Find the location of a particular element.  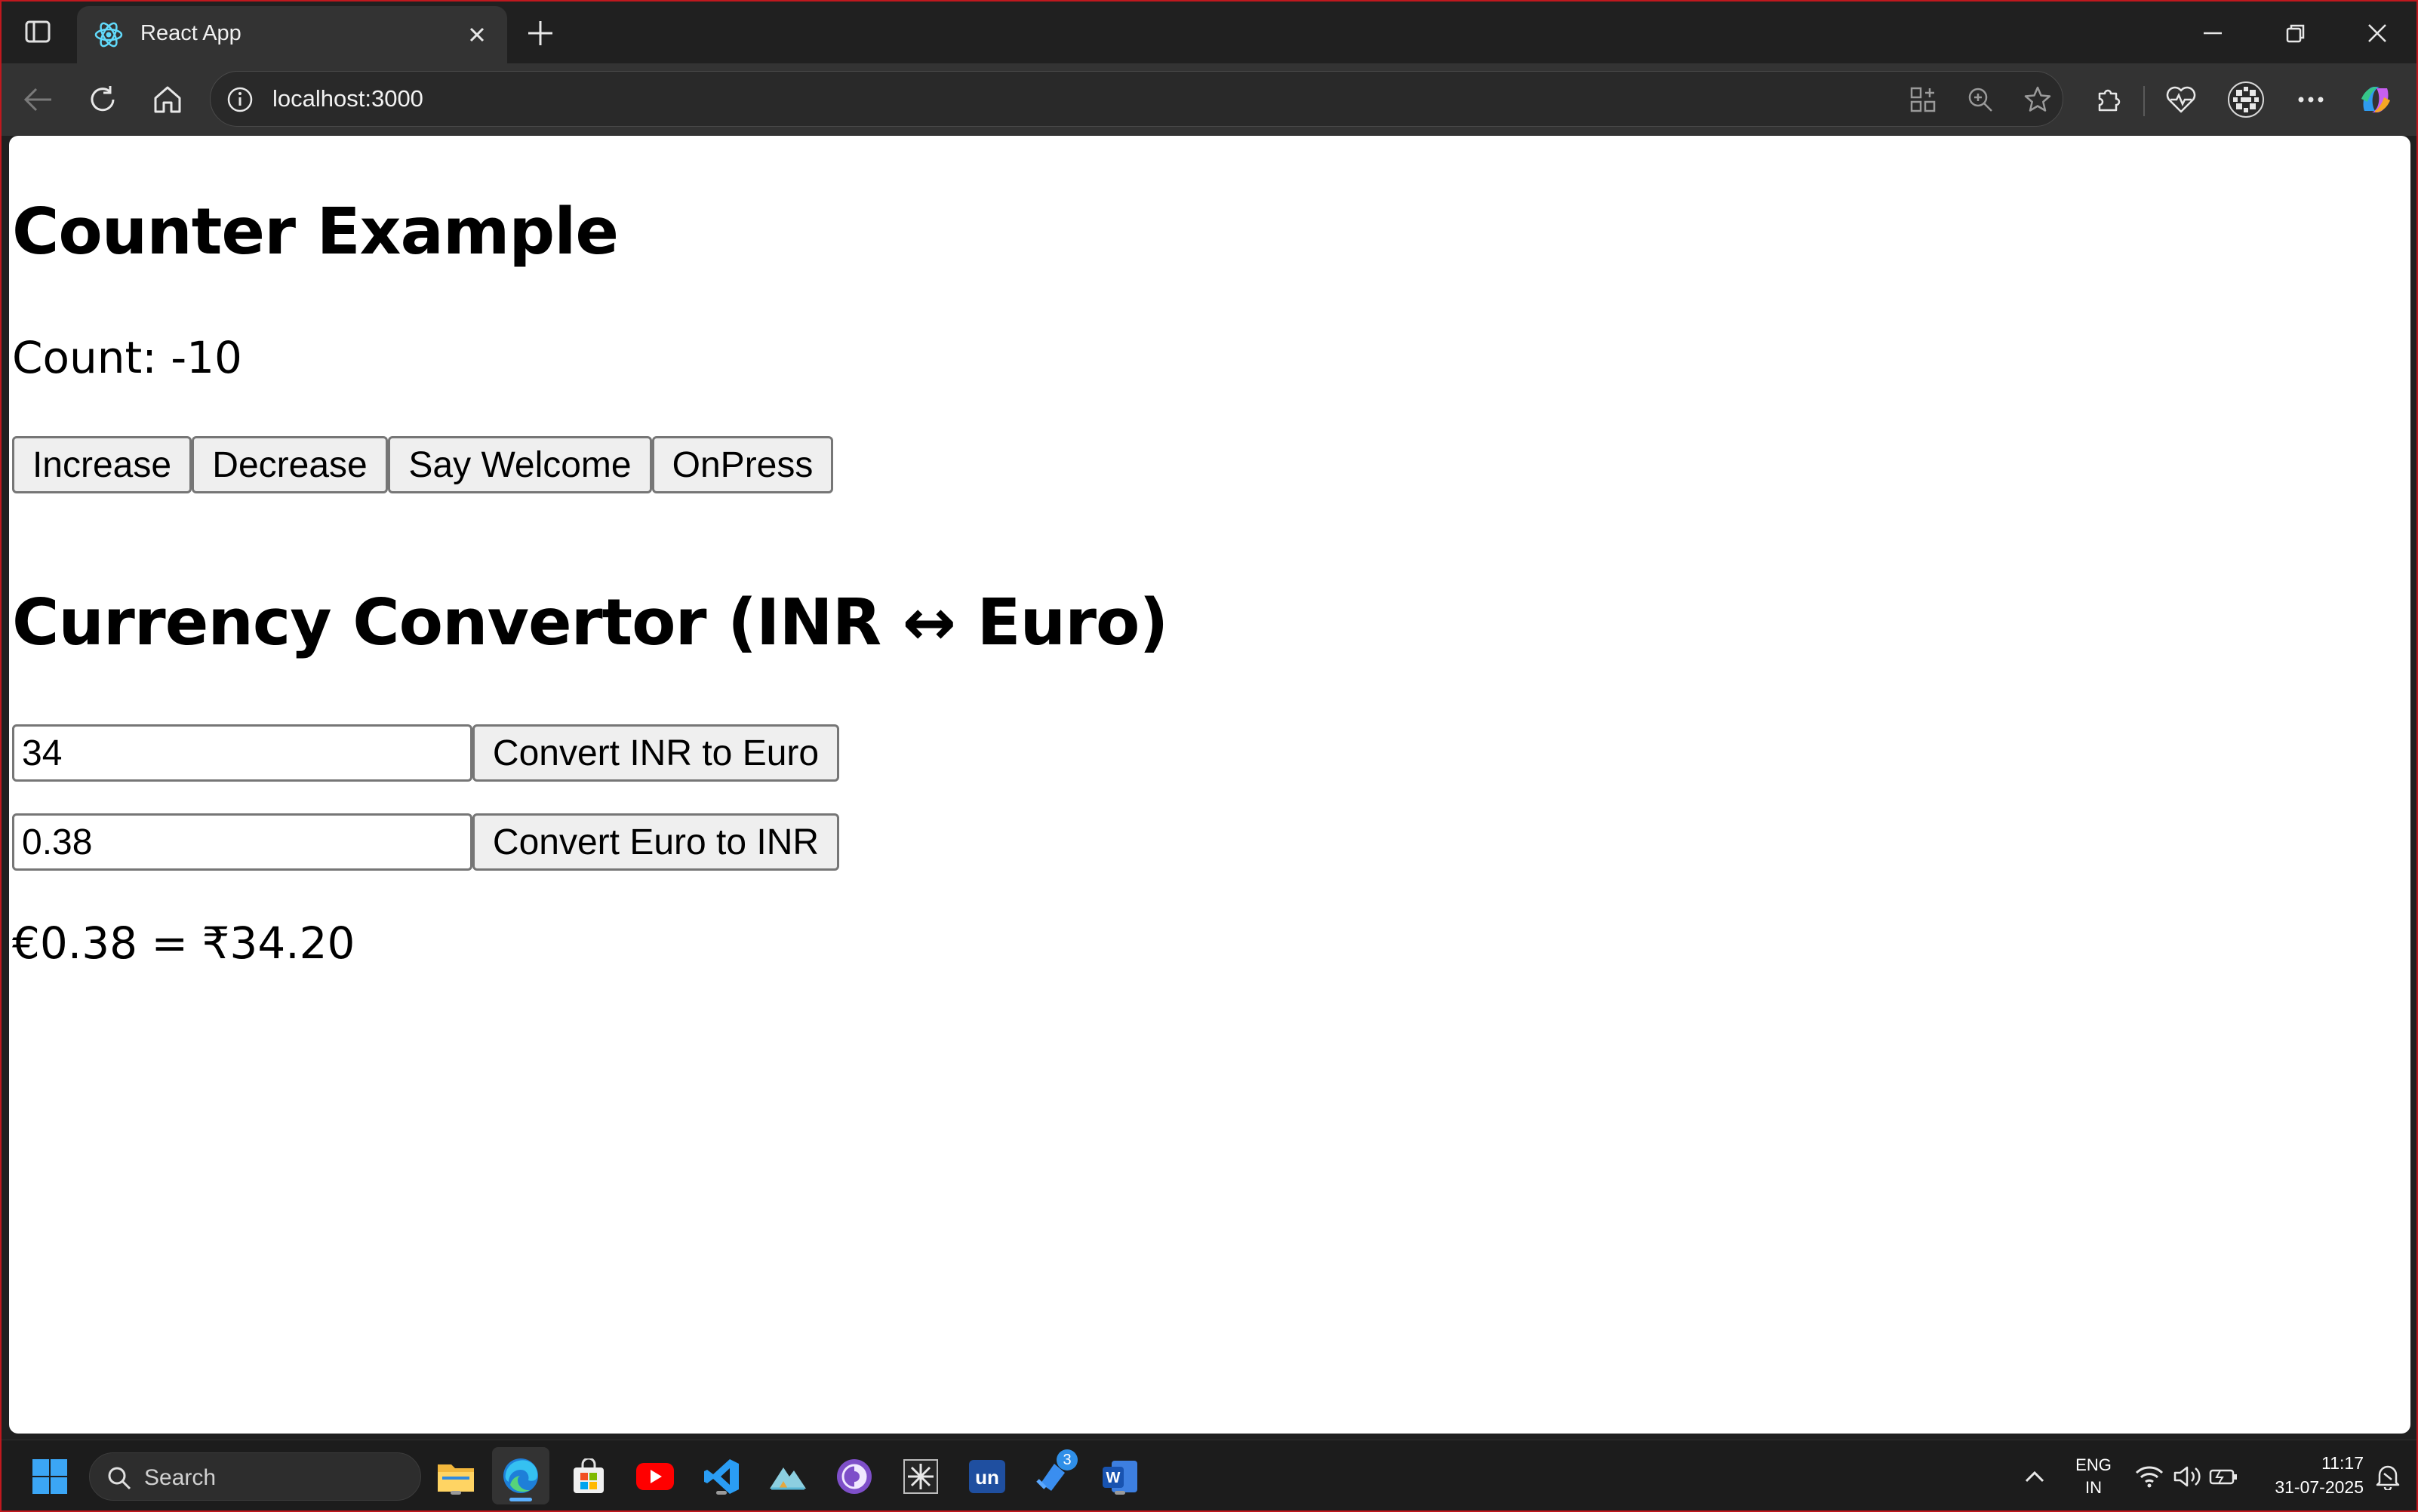

language-code: ENG is located at coordinates (2093, 1464).